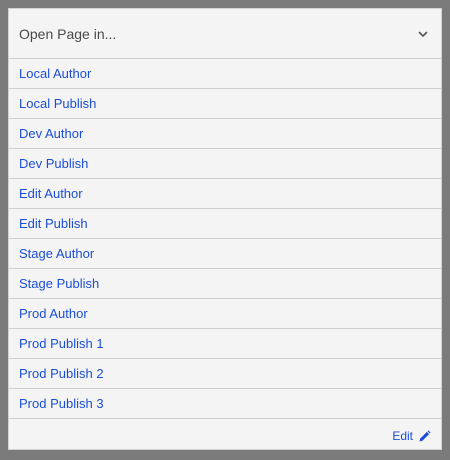 The width and height of the screenshot is (450, 460). I want to click on list-item-prod-publish-2: Prod Publish 2, so click(225, 374).